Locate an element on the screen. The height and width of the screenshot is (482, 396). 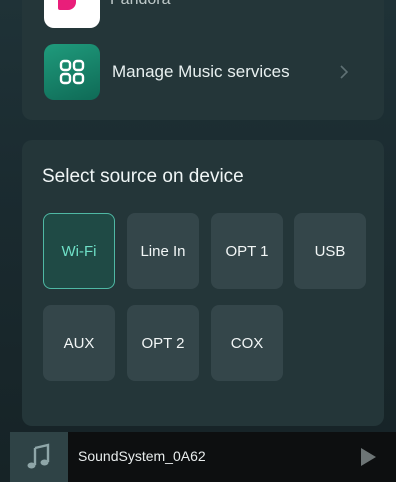
pandora-logo-mark is located at coordinates (67, 5).